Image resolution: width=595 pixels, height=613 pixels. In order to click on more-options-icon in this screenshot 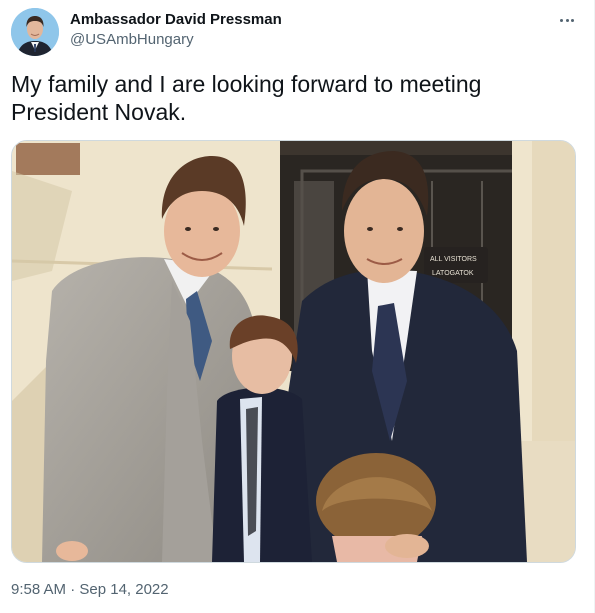, I will do `click(567, 20)`.